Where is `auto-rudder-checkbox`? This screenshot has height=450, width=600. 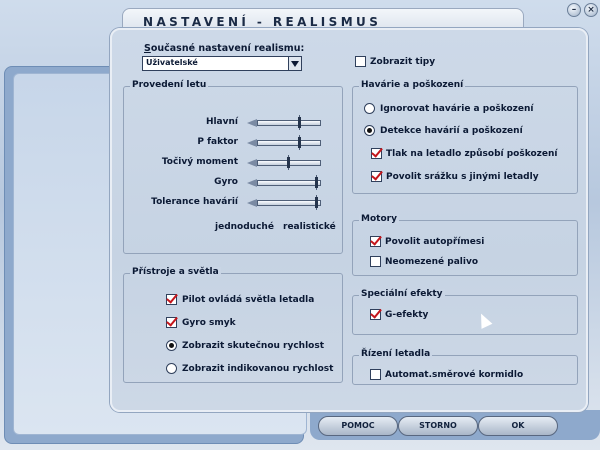
auto-rudder-checkbox is located at coordinates (375, 374).